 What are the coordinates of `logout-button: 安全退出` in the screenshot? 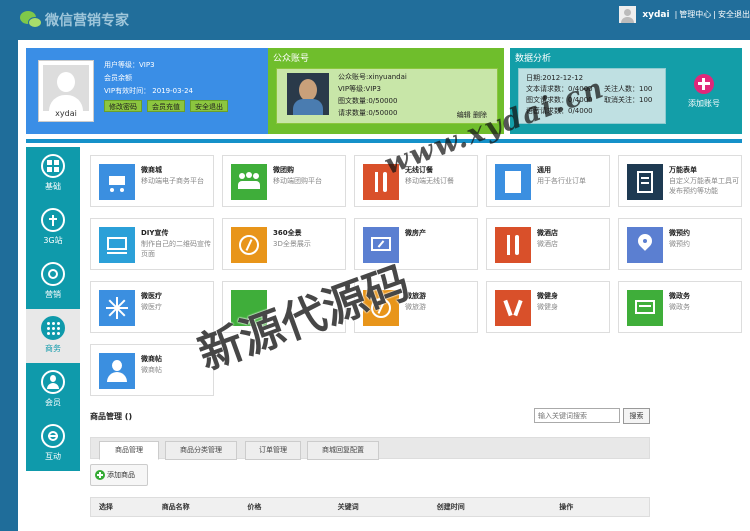 It's located at (209, 106).